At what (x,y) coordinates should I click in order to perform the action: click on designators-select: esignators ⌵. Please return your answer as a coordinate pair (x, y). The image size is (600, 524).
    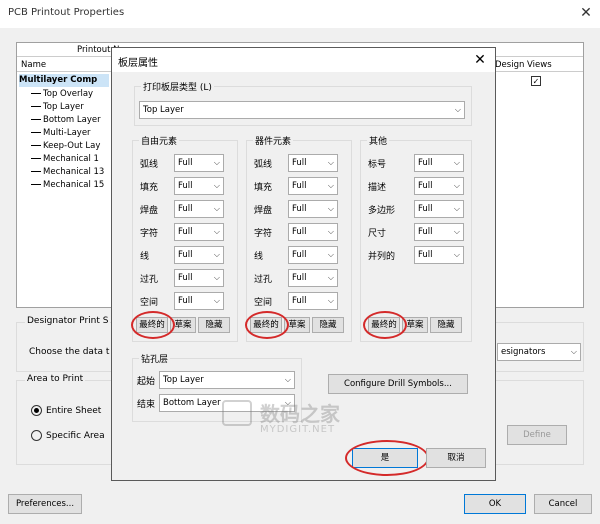
    Looking at the image, I should click on (539, 352).